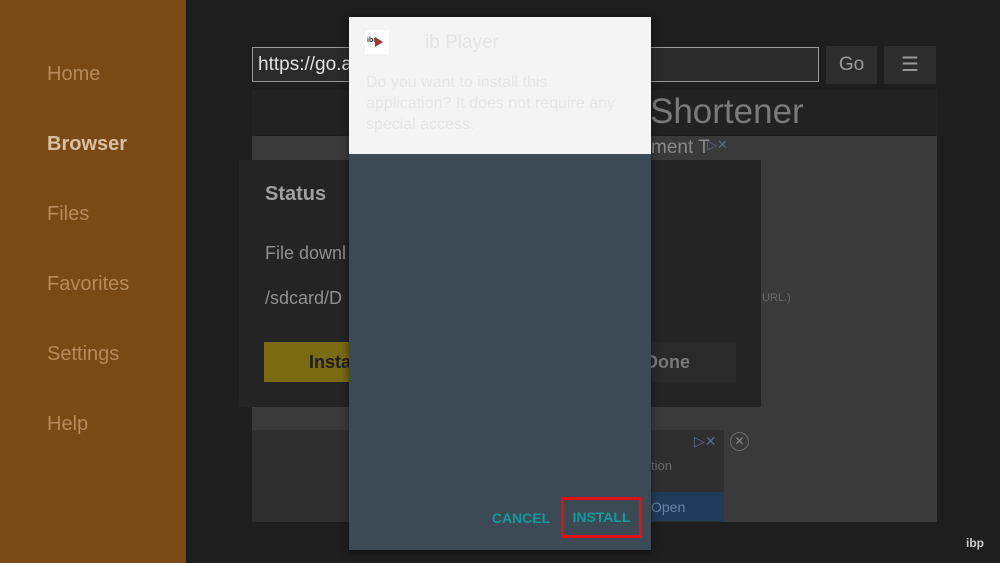 The height and width of the screenshot is (563, 1000). What do you see at coordinates (88, 284) in the screenshot?
I see `sidebar-item-favorites: Favorites` at bounding box center [88, 284].